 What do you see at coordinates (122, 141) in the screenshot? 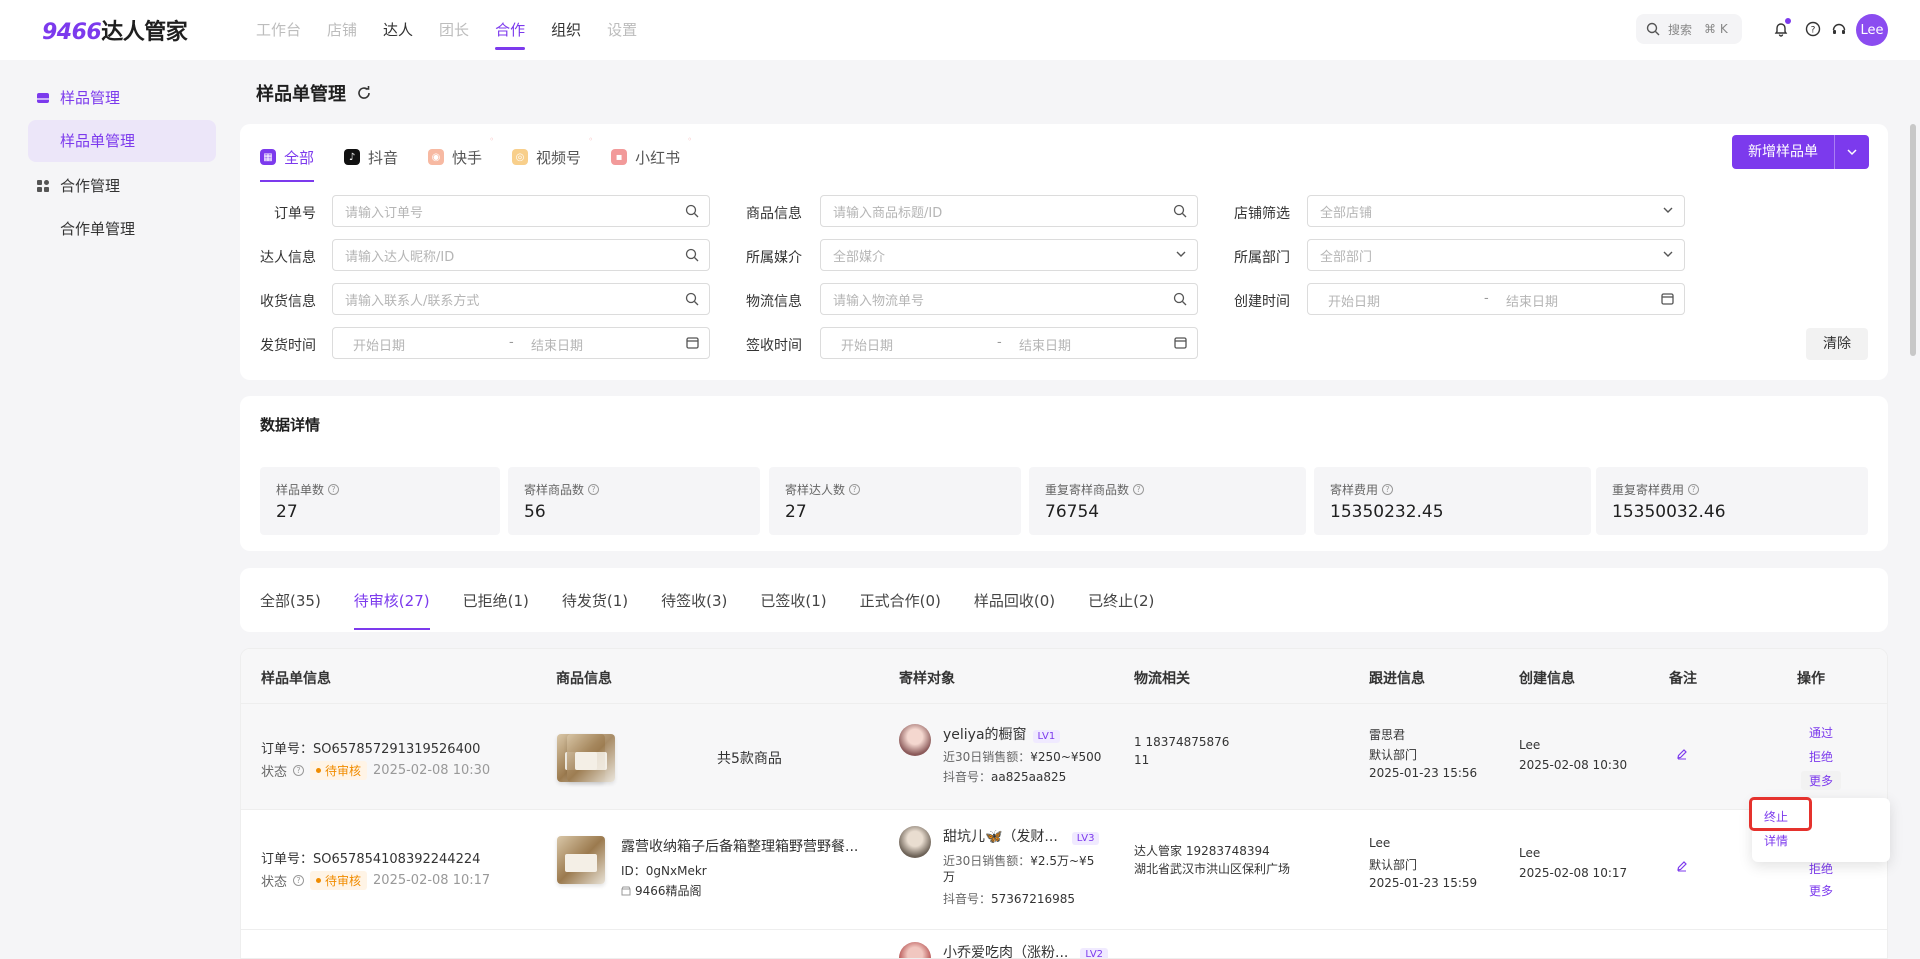
I see `sidebar-item-sample-orders: 样品单管理` at bounding box center [122, 141].